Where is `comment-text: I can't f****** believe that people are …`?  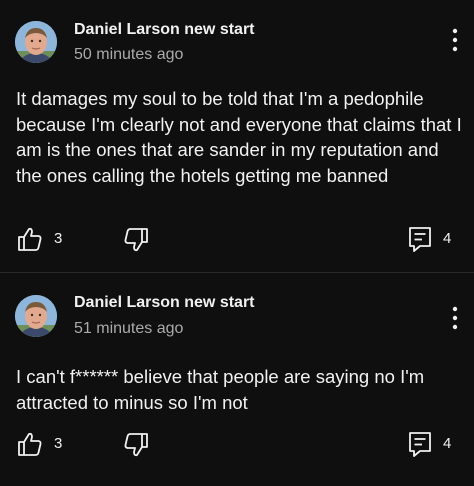
comment-text: I can't f****** believe that people are … is located at coordinates (220, 389).